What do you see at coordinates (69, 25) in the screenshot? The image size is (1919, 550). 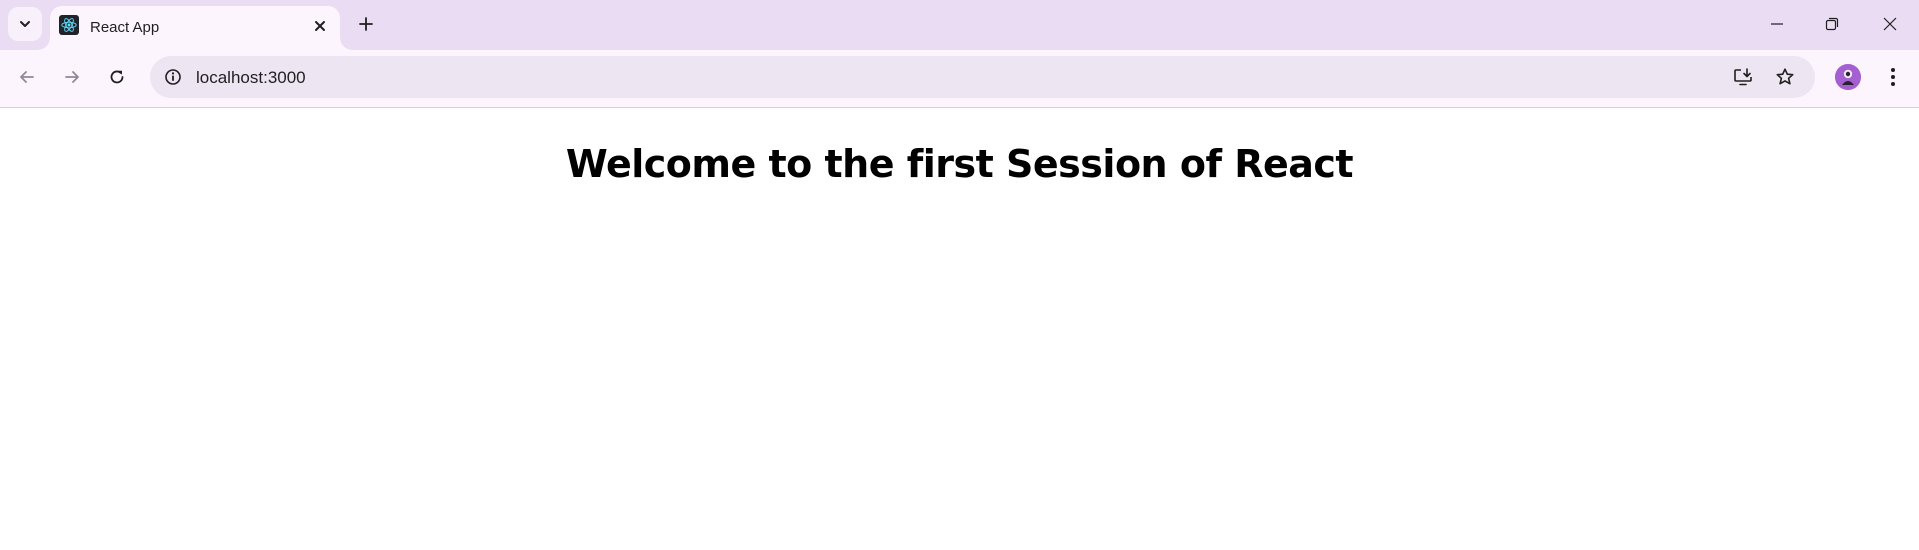 I see `react-logo-icon` at bounding box center [69, 25].